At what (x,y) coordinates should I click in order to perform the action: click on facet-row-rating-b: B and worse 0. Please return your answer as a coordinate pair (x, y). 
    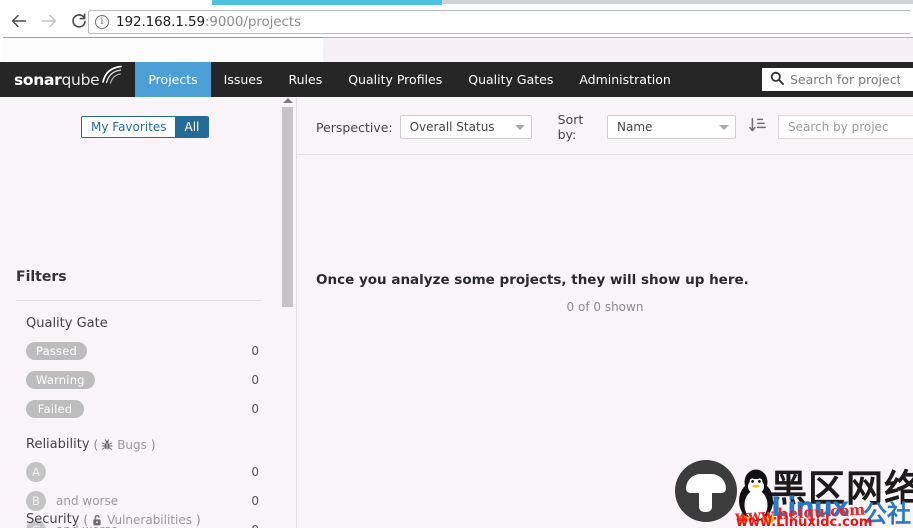
    Looking at the image, I should click on (138, 501).